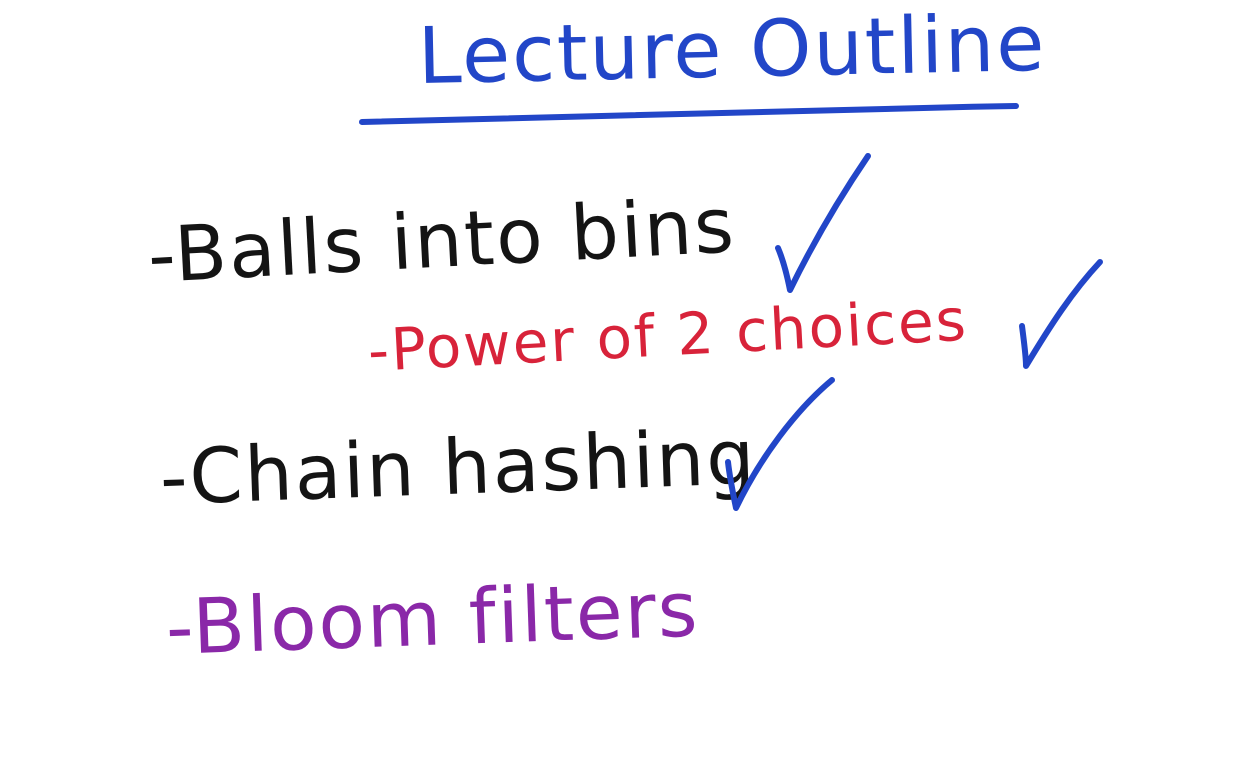  I want to click on title-underline, so click(689, 114).